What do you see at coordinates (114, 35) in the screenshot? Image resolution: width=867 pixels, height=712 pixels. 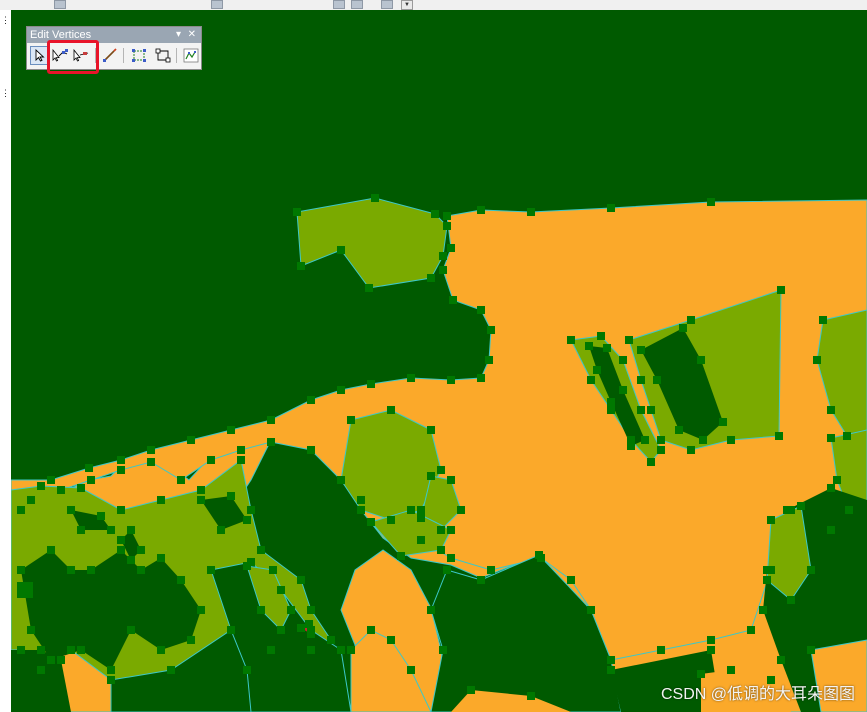 I see `toolbar-title-bar: Edit Vertices ▾ ✕` at bounding box center [114, 35].